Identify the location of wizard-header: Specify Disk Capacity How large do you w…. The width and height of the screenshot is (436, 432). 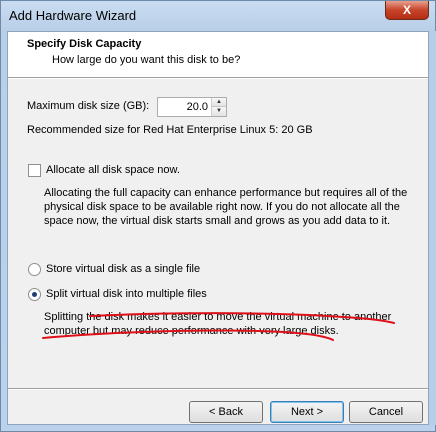
(218, 55).